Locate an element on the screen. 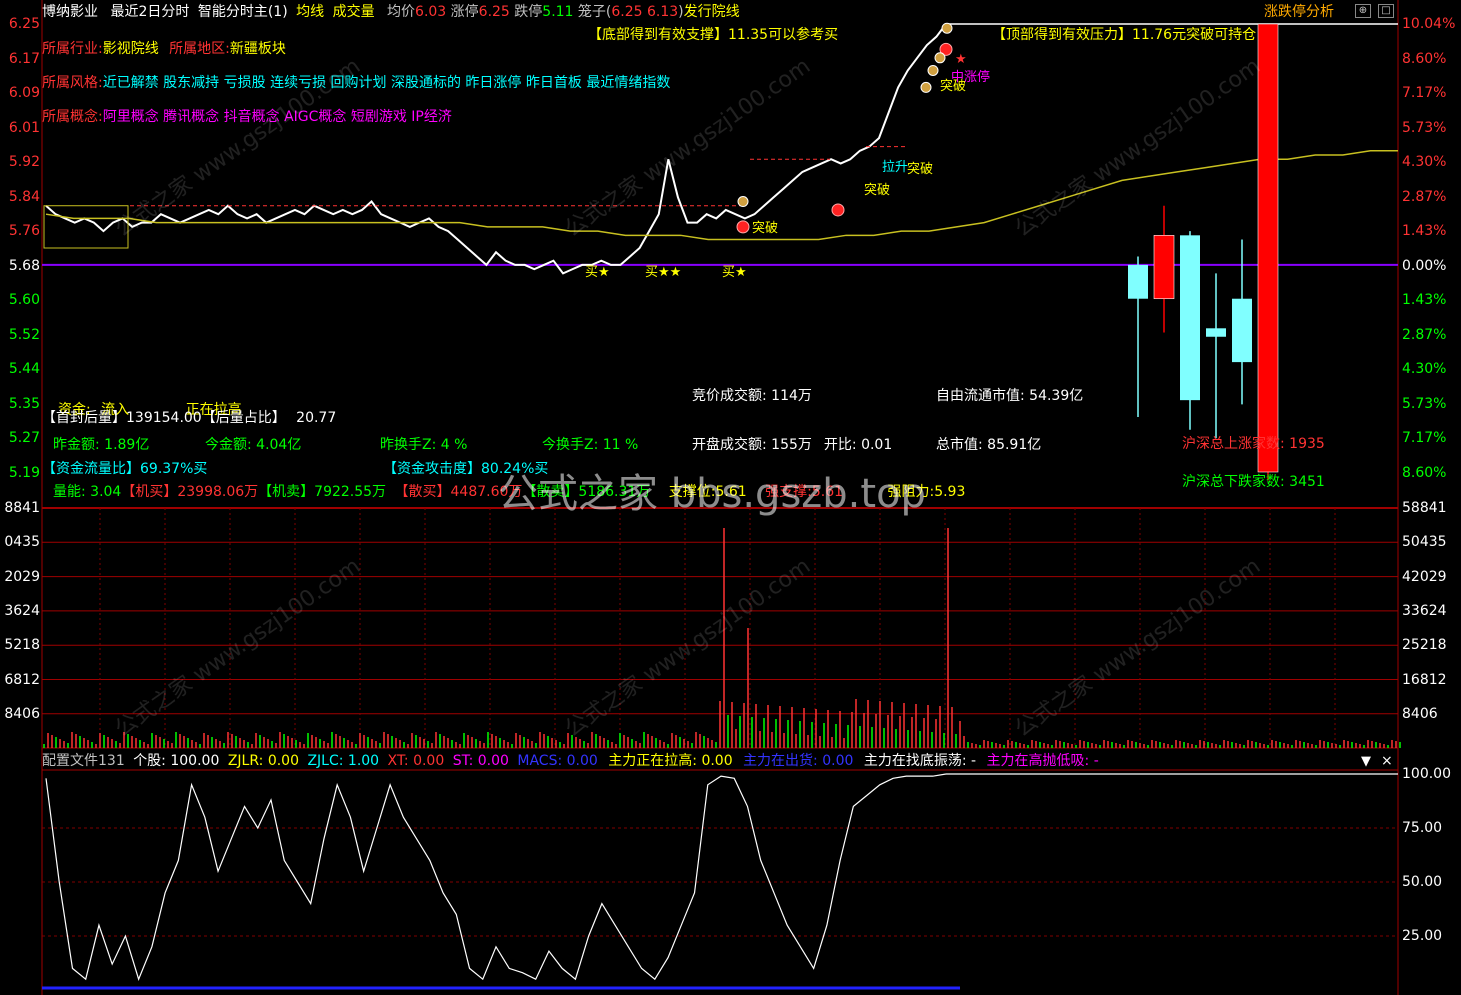  today-amount: 今金额: 4.04亿 is located at coordinates (253, 445).